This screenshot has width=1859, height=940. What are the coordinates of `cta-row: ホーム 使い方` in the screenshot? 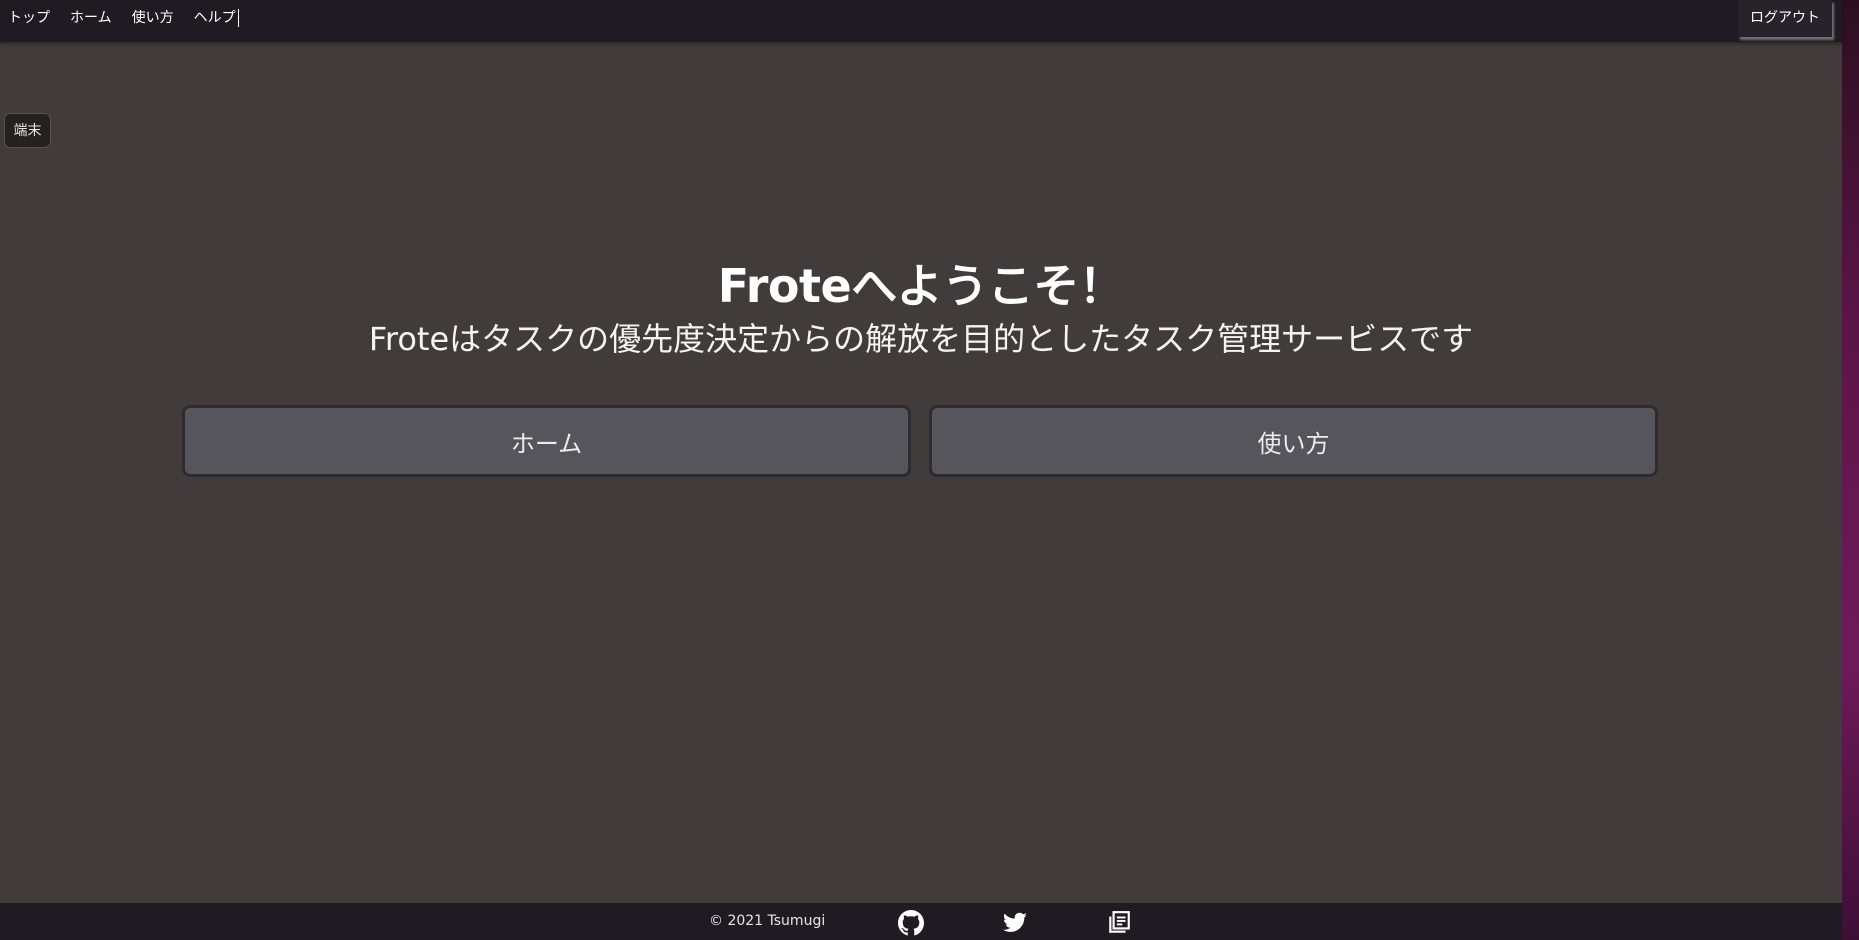 It's located at (920, 441).